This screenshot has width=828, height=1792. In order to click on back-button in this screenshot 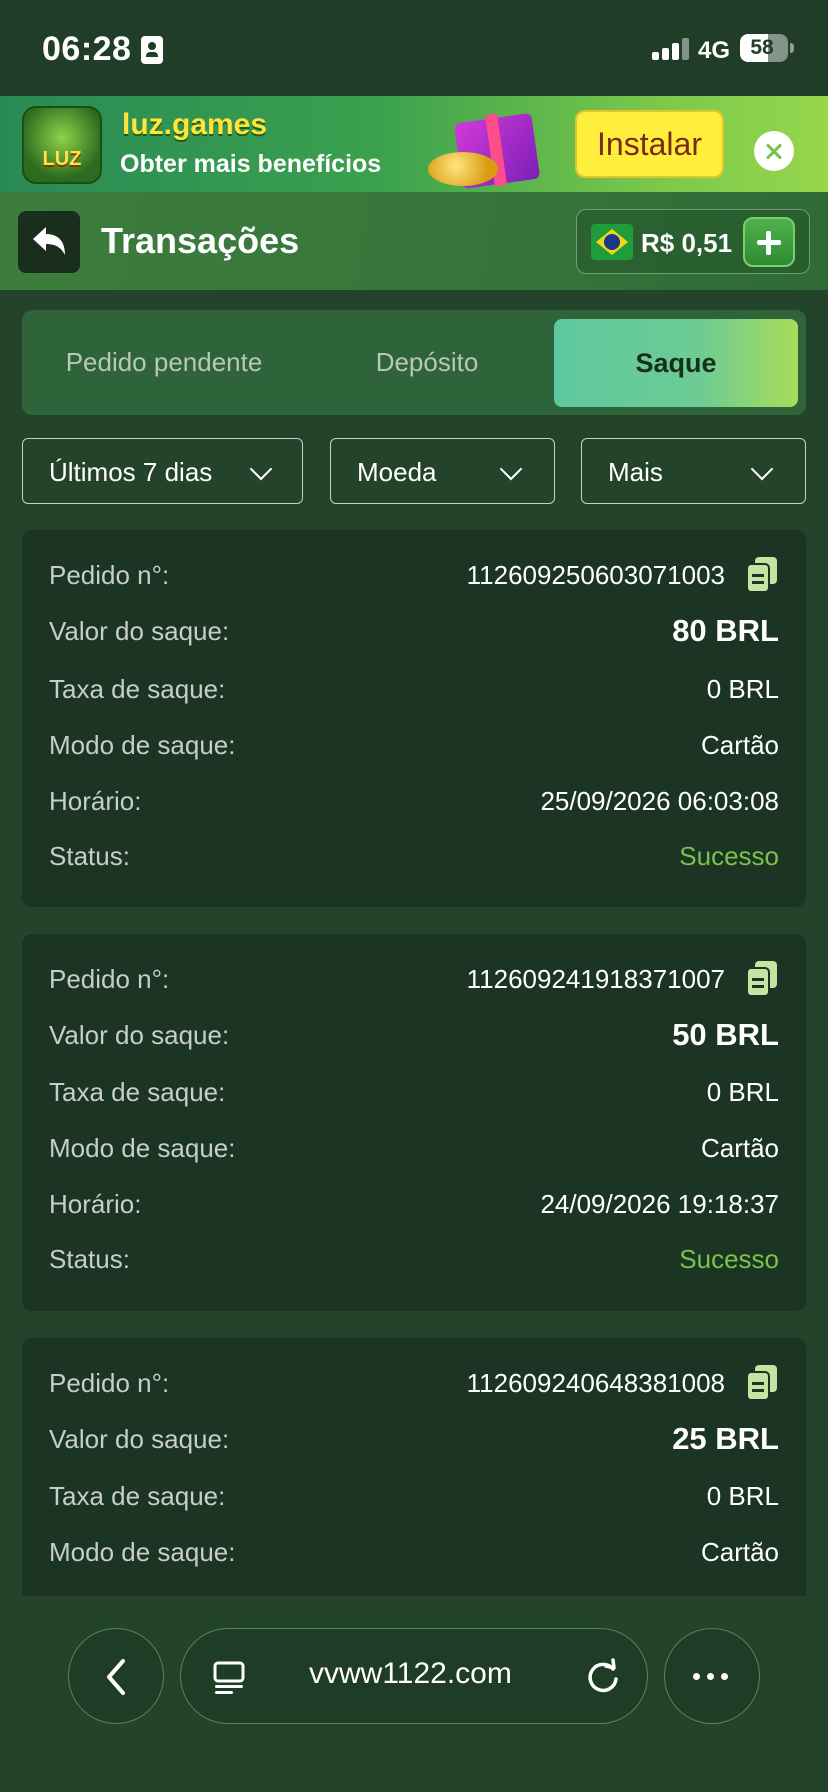, I will do `click(49, 242)`.